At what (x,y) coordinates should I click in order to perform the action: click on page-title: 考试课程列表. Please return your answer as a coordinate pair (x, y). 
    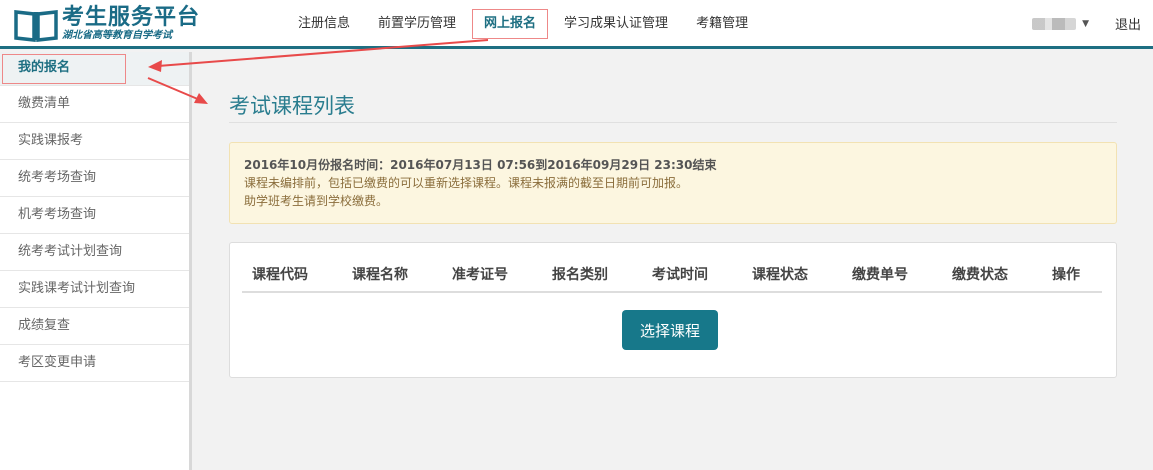
    Looking at the image, I should click on (292, 106).